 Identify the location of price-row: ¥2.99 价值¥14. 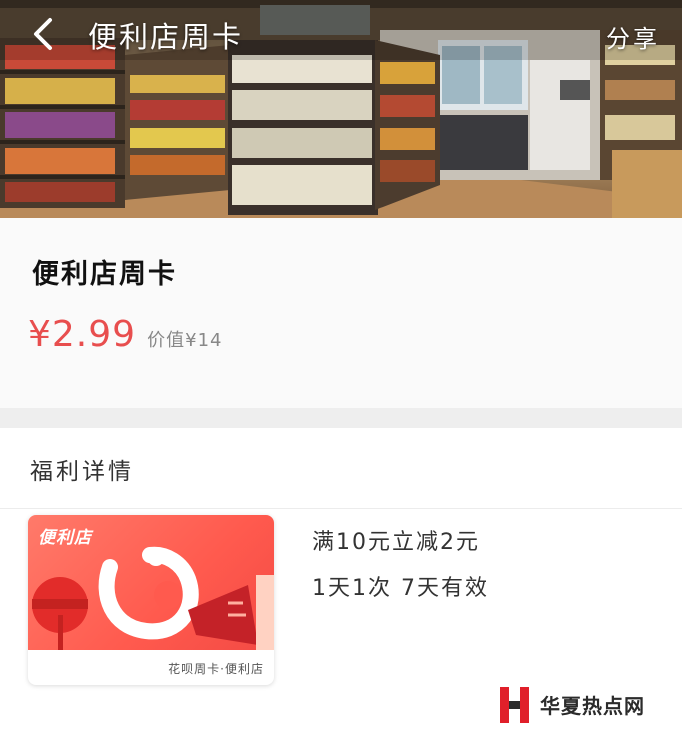
(125, 337).